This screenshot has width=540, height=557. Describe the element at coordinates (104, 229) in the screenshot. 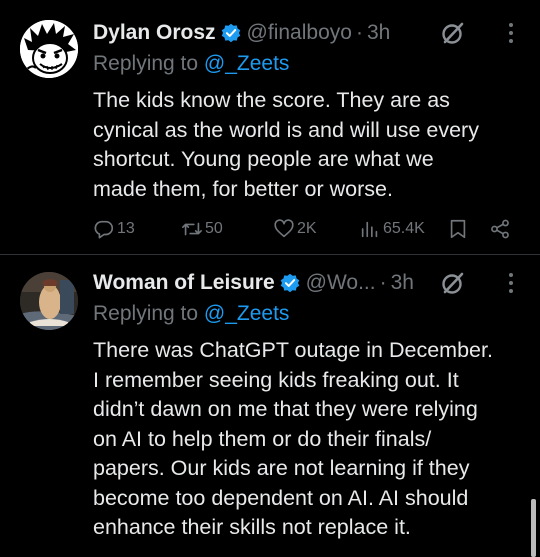

I see `reply-icon` at that location.